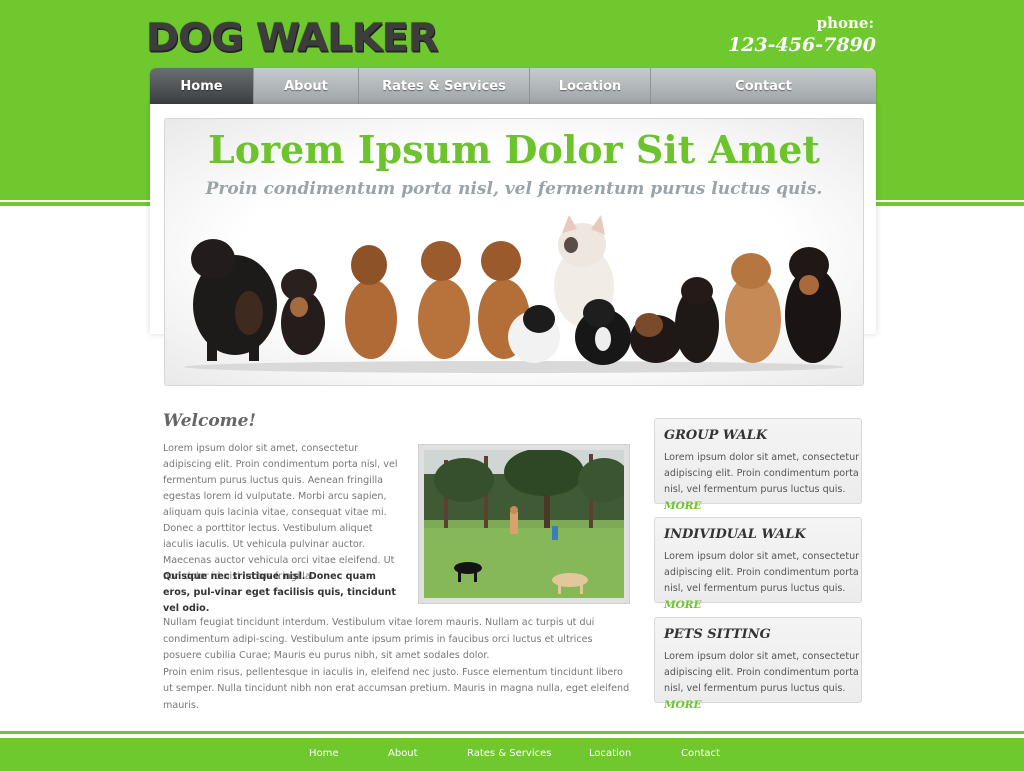 This screenshot has height=771, width=1024. I want to click on park-photo, so click(524, 524).